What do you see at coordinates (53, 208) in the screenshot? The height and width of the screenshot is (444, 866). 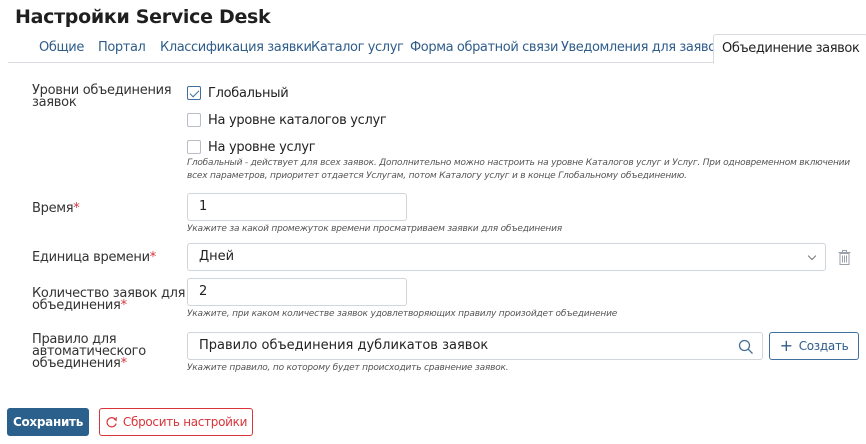 I see `time-label-text: Время` at bounding box center [53, 208].